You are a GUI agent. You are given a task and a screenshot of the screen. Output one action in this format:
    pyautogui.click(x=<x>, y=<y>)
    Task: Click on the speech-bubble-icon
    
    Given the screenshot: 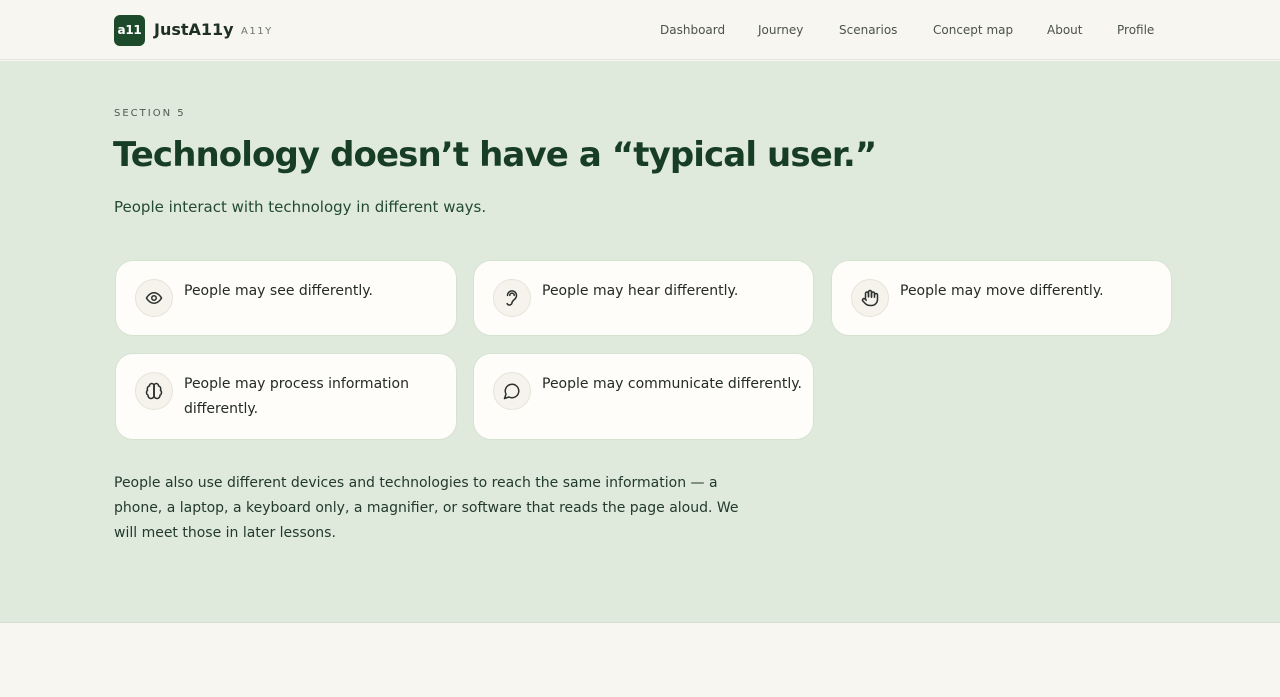 What is the action you would take?
    pyautogui.click(x=512, y=391)
    